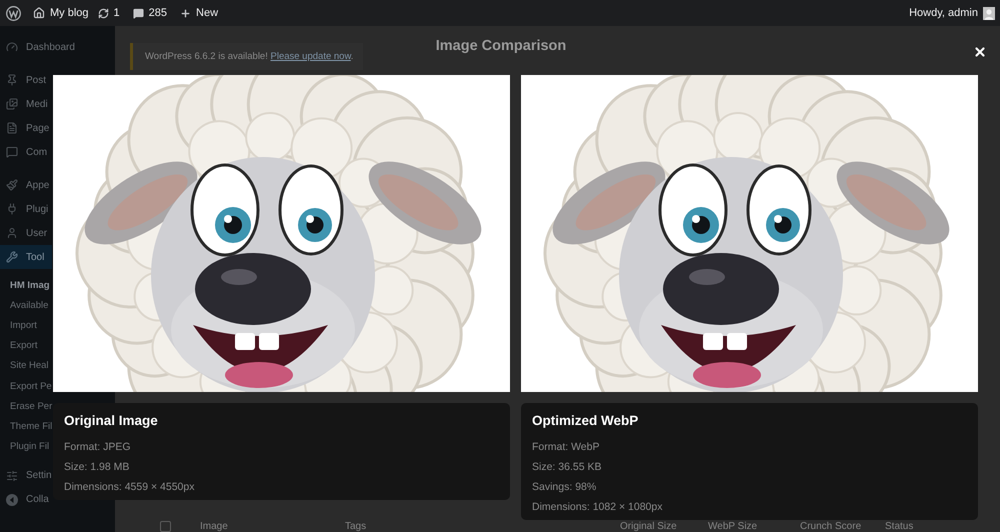  Describe the element at coordinates (26, 128) in the screenshot. I see `sidebar-item: Page` at that location.